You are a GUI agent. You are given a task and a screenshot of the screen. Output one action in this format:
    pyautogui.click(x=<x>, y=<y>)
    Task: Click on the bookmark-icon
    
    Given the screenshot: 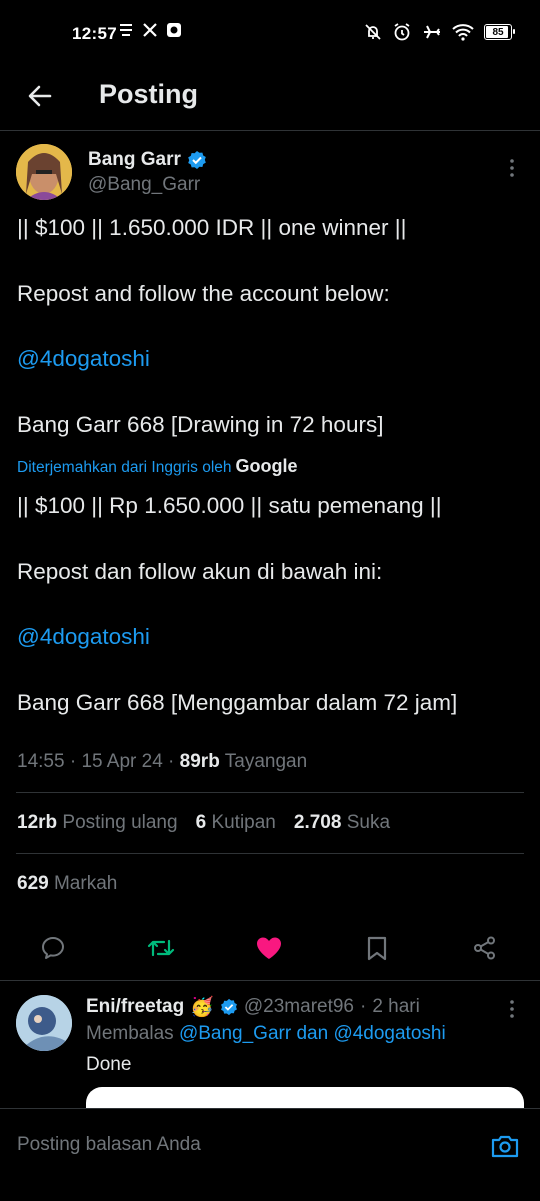 What is the action you would take?
    pyautogui.click(x=377, y=948)
    